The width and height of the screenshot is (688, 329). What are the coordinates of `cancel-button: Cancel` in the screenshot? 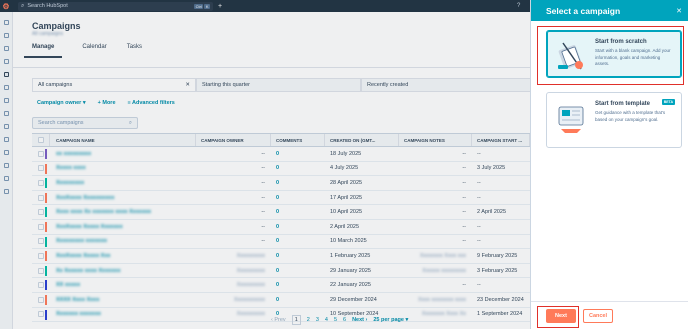 It's located at (598, 315).